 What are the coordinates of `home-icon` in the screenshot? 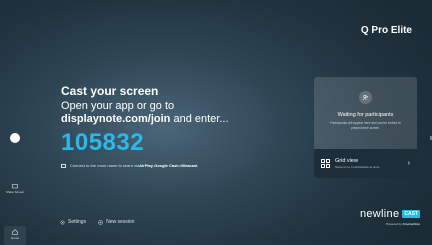 It's located at (15, 232).